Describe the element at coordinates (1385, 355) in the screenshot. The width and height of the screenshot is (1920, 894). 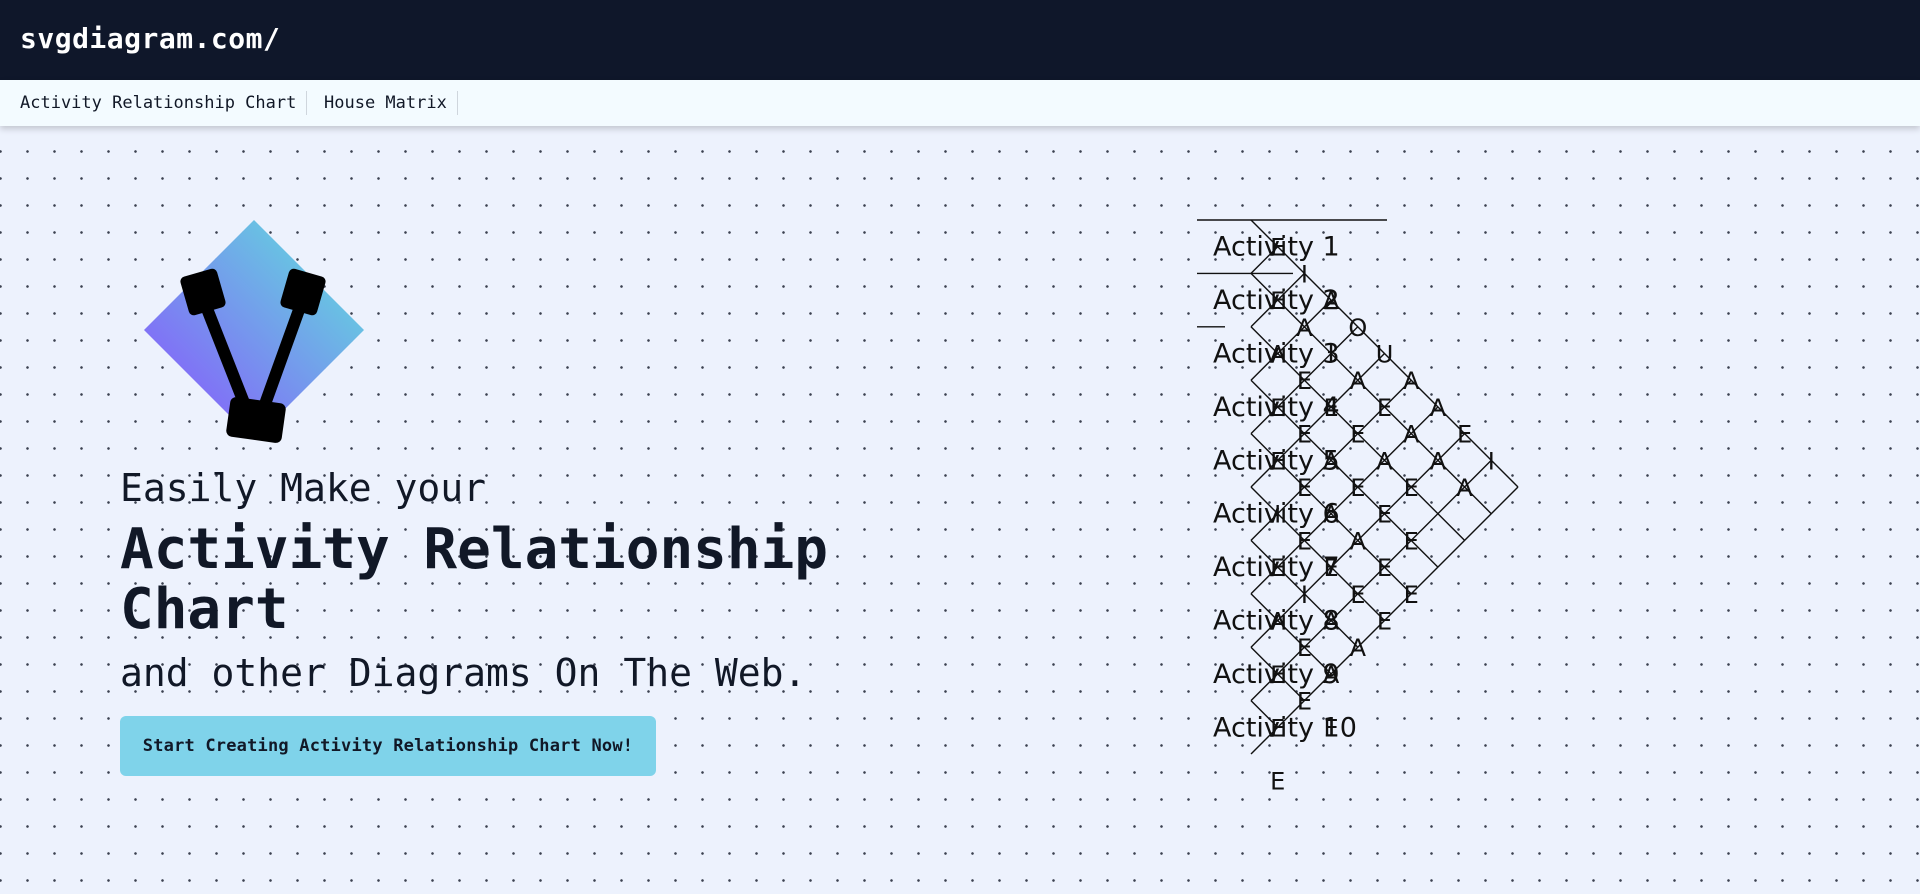
I see `relationship-code: U` at that location.